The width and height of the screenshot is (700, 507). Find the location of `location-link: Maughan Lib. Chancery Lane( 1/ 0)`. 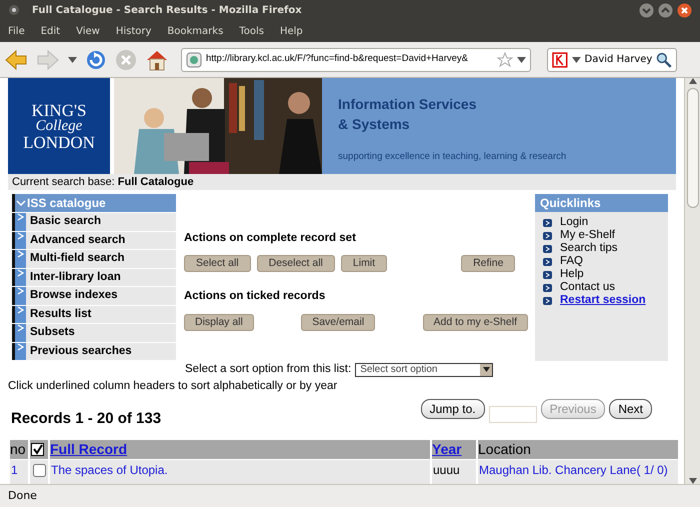

location-link: Maughan Lib. Chancery Lane( 1/ 0) is located at coordinates (578, 472).